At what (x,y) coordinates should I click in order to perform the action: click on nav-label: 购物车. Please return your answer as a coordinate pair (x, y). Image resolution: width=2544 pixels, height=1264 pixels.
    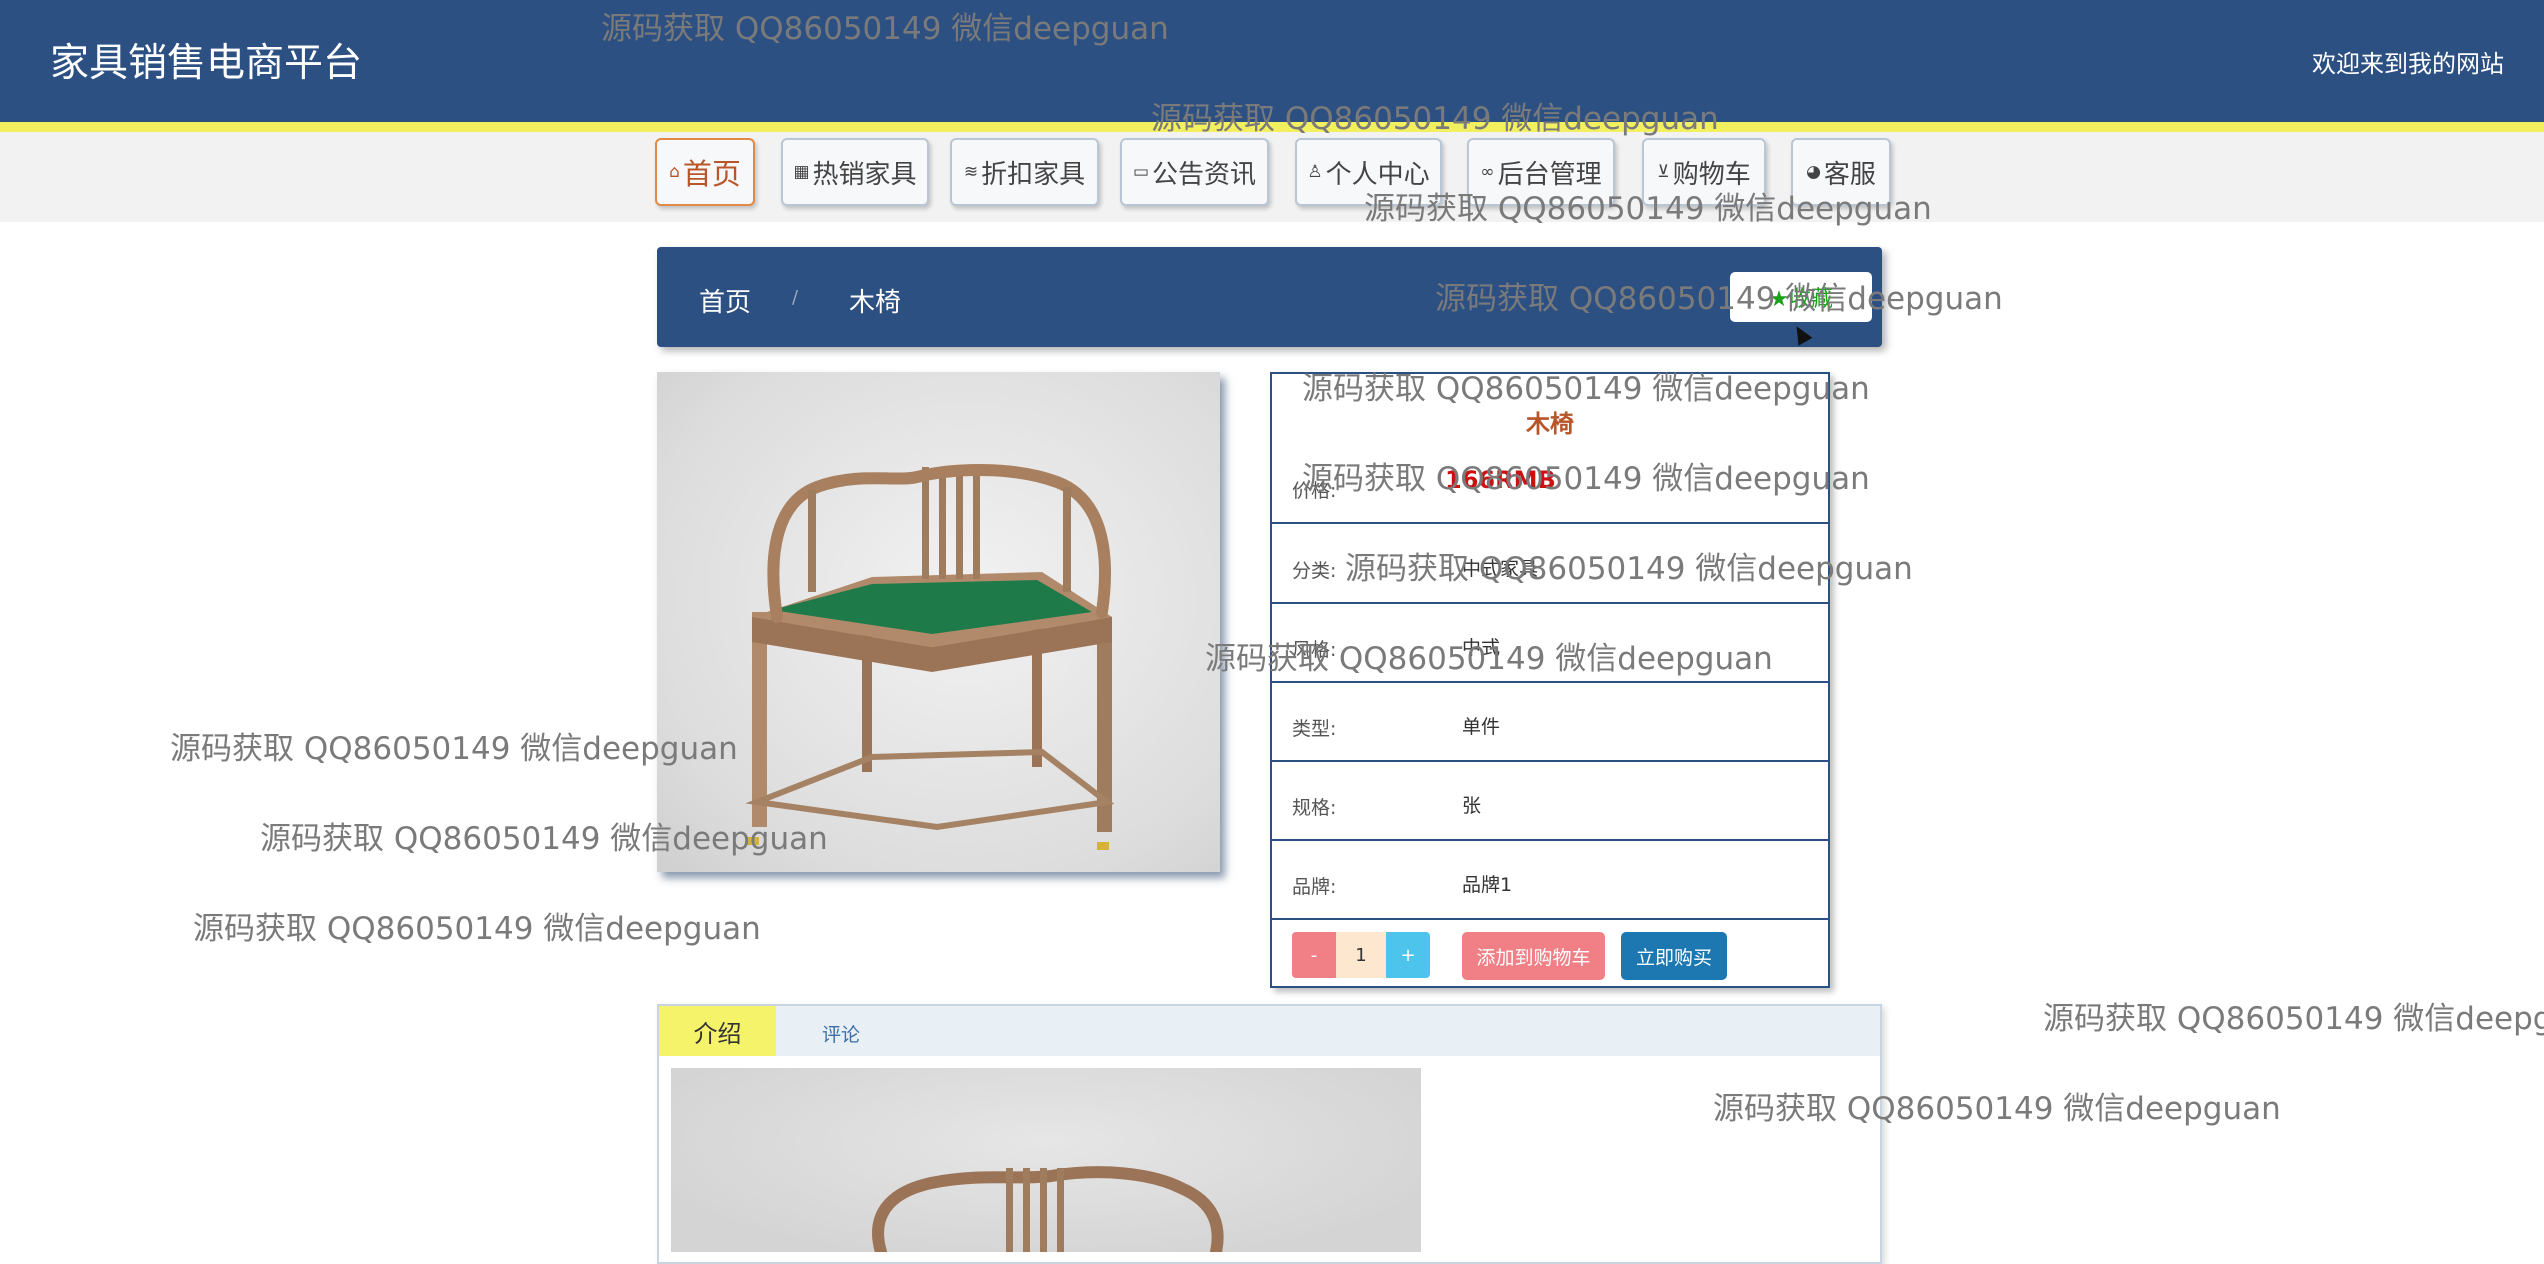
    Looking at the image, I should click on (1711, 174).